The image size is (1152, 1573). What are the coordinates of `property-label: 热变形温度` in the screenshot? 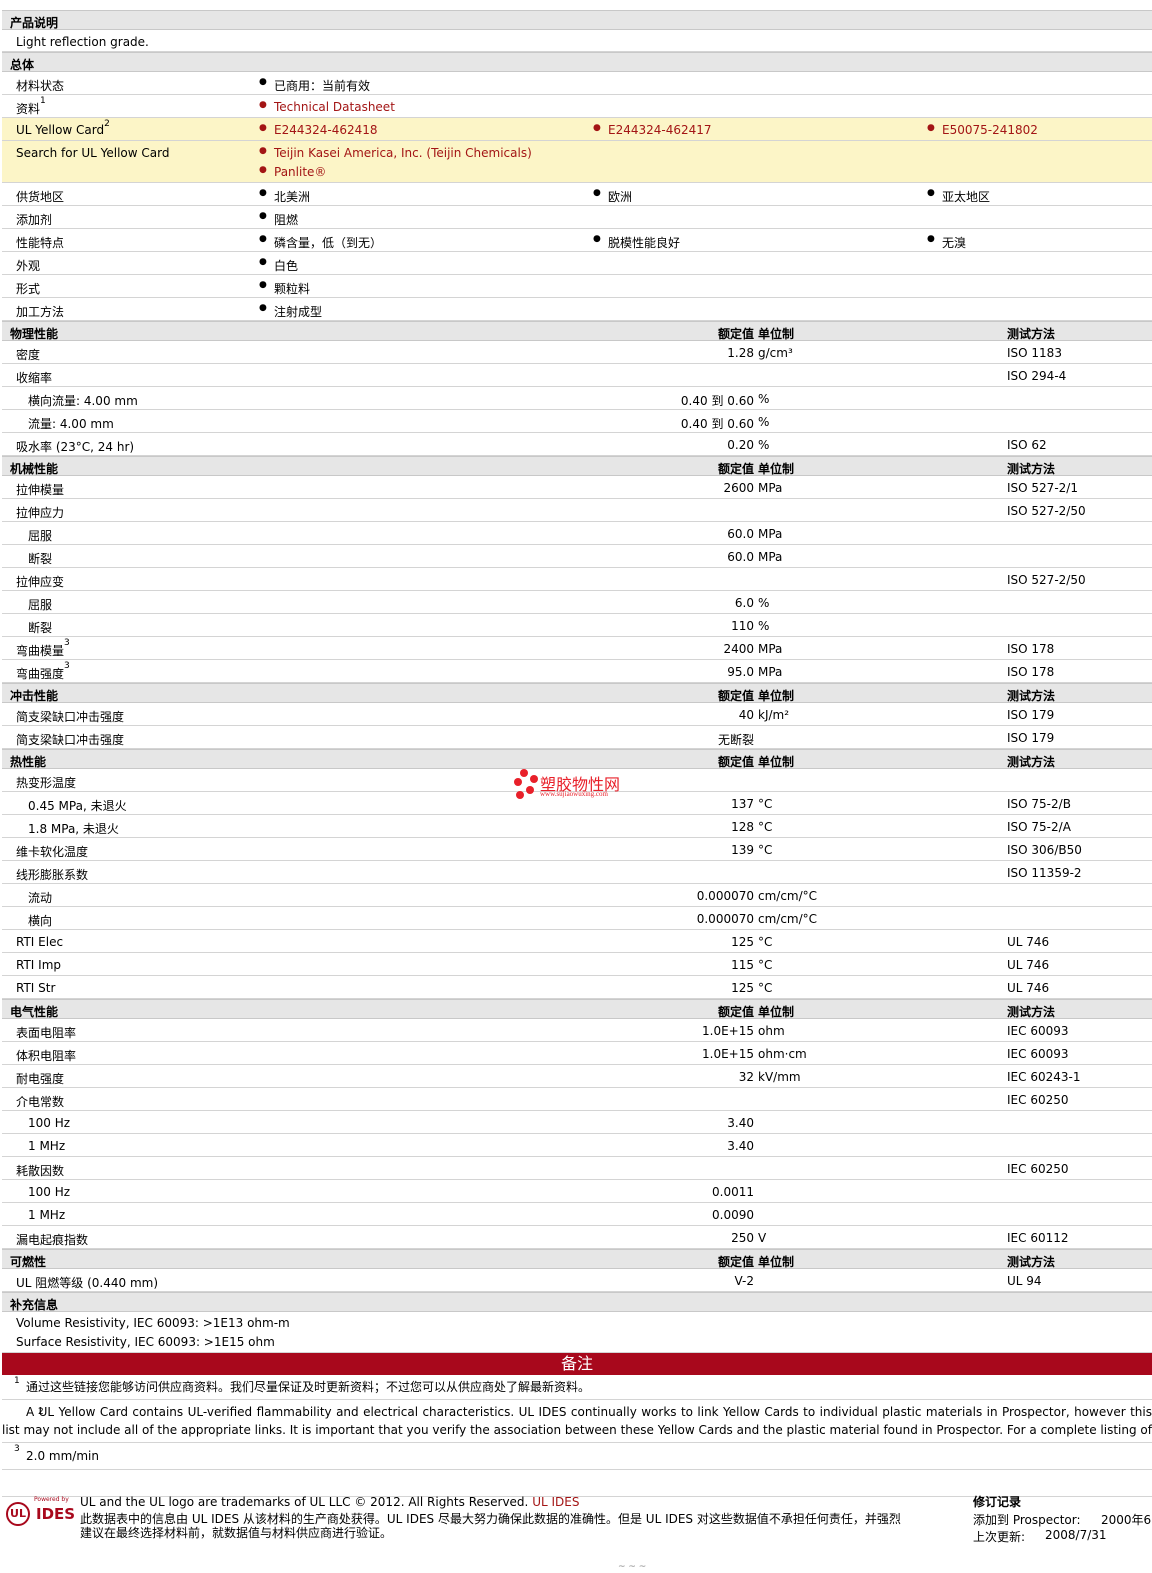 It's located at (46, 783).